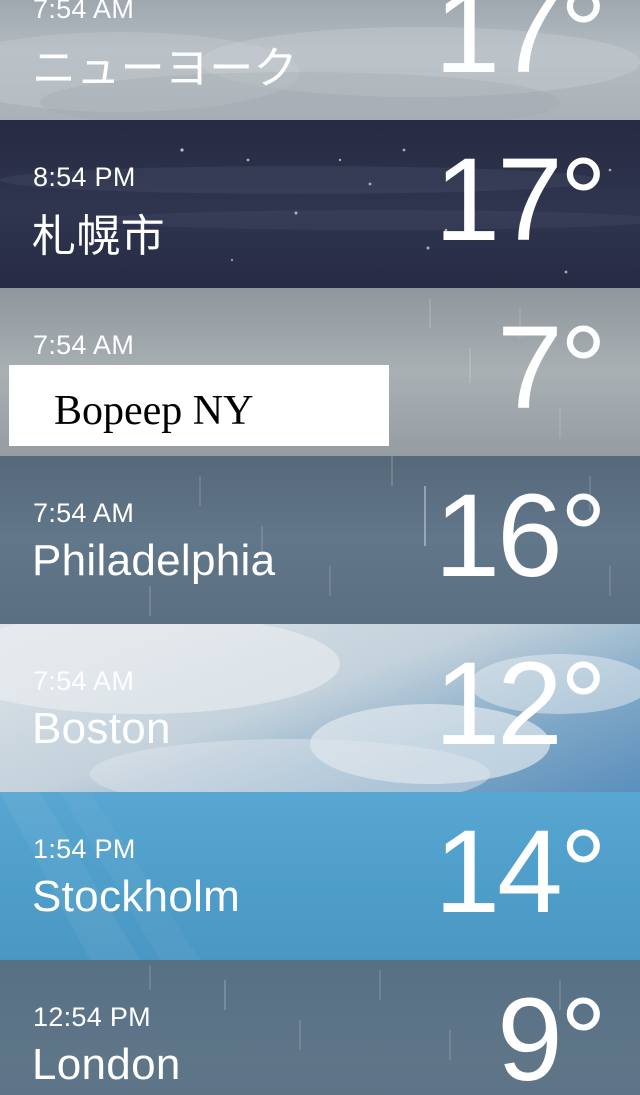  What do you see at coordinates (92, 1017) in the screenshot?
I see `local-time: 12:54 PM` at bounding box center [92, 1017].